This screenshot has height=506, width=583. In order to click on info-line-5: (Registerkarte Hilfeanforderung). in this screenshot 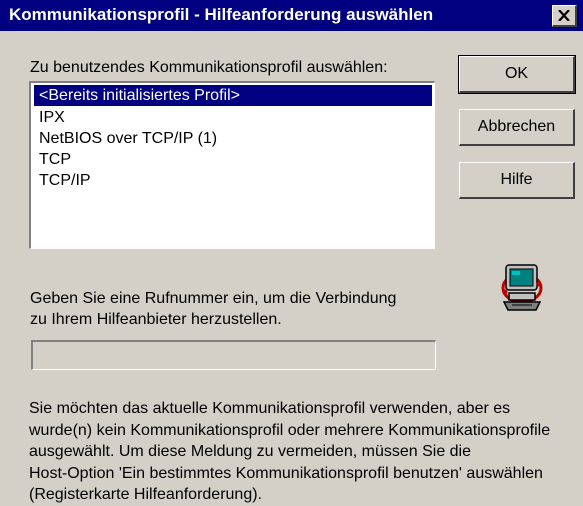, I will do `click(145, 494)`.